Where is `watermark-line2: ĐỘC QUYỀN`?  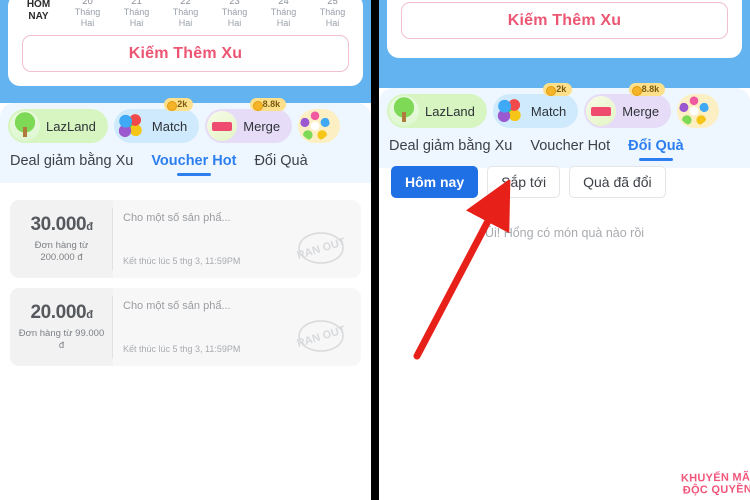
watermark-line2: ĐỘC QUYỀN is located at coordinates (716, 490).